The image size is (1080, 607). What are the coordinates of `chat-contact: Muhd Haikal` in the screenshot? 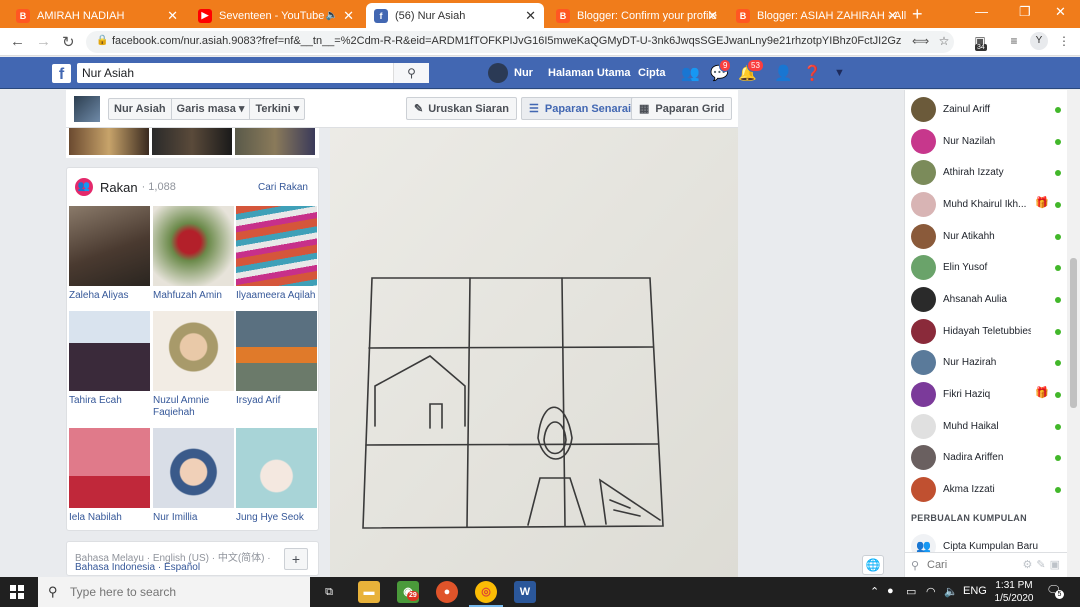 It's located at (987, 426).